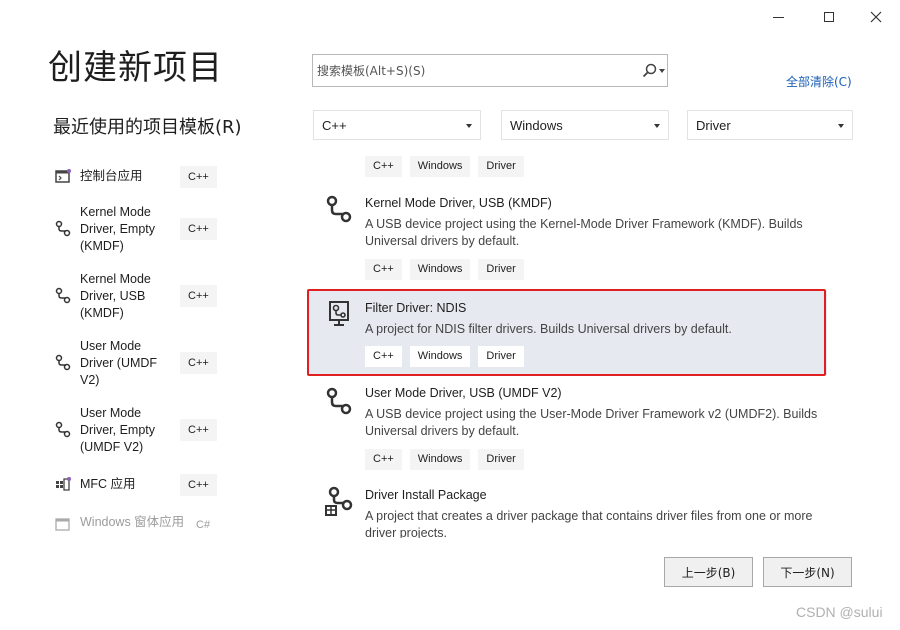 The width and height of the screenshot is (900, 630). I want to click on close-icon, so click(876, 17).